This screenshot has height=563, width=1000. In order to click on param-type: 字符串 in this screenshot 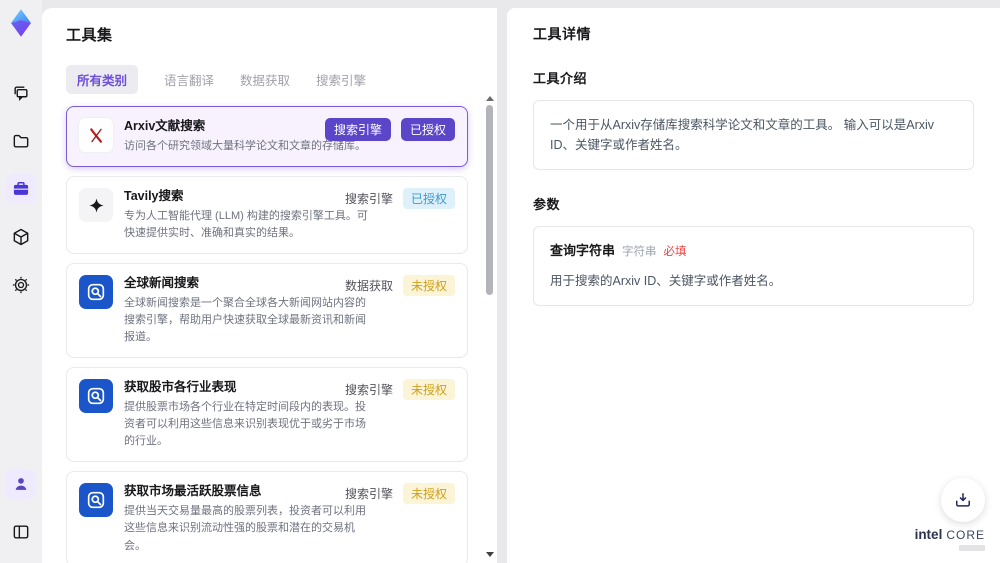, I will do `click(639, 252)`.